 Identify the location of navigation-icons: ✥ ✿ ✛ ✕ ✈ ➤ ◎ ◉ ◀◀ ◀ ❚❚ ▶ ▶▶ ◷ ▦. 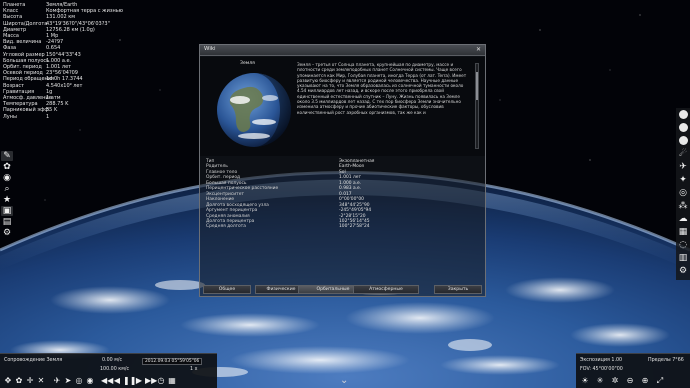
(90, 380).